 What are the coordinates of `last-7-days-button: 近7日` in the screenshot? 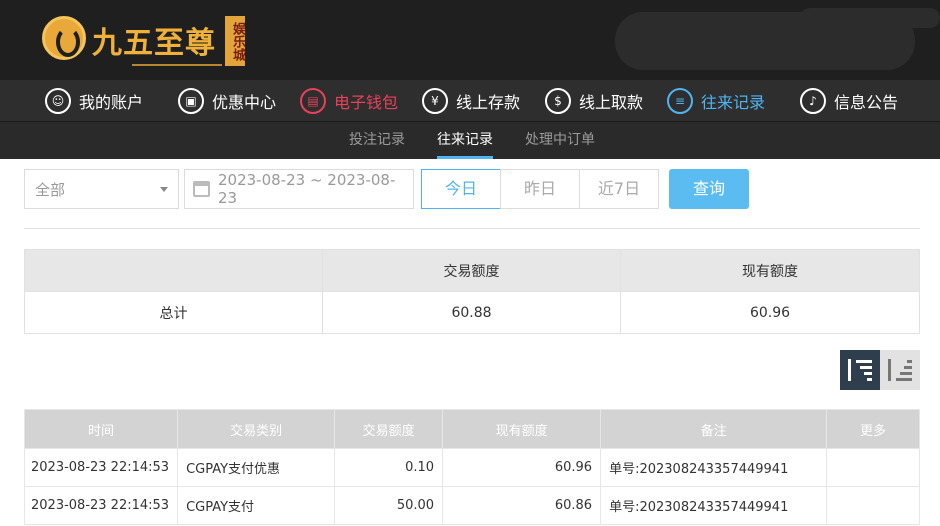 It's located at (619, 189).